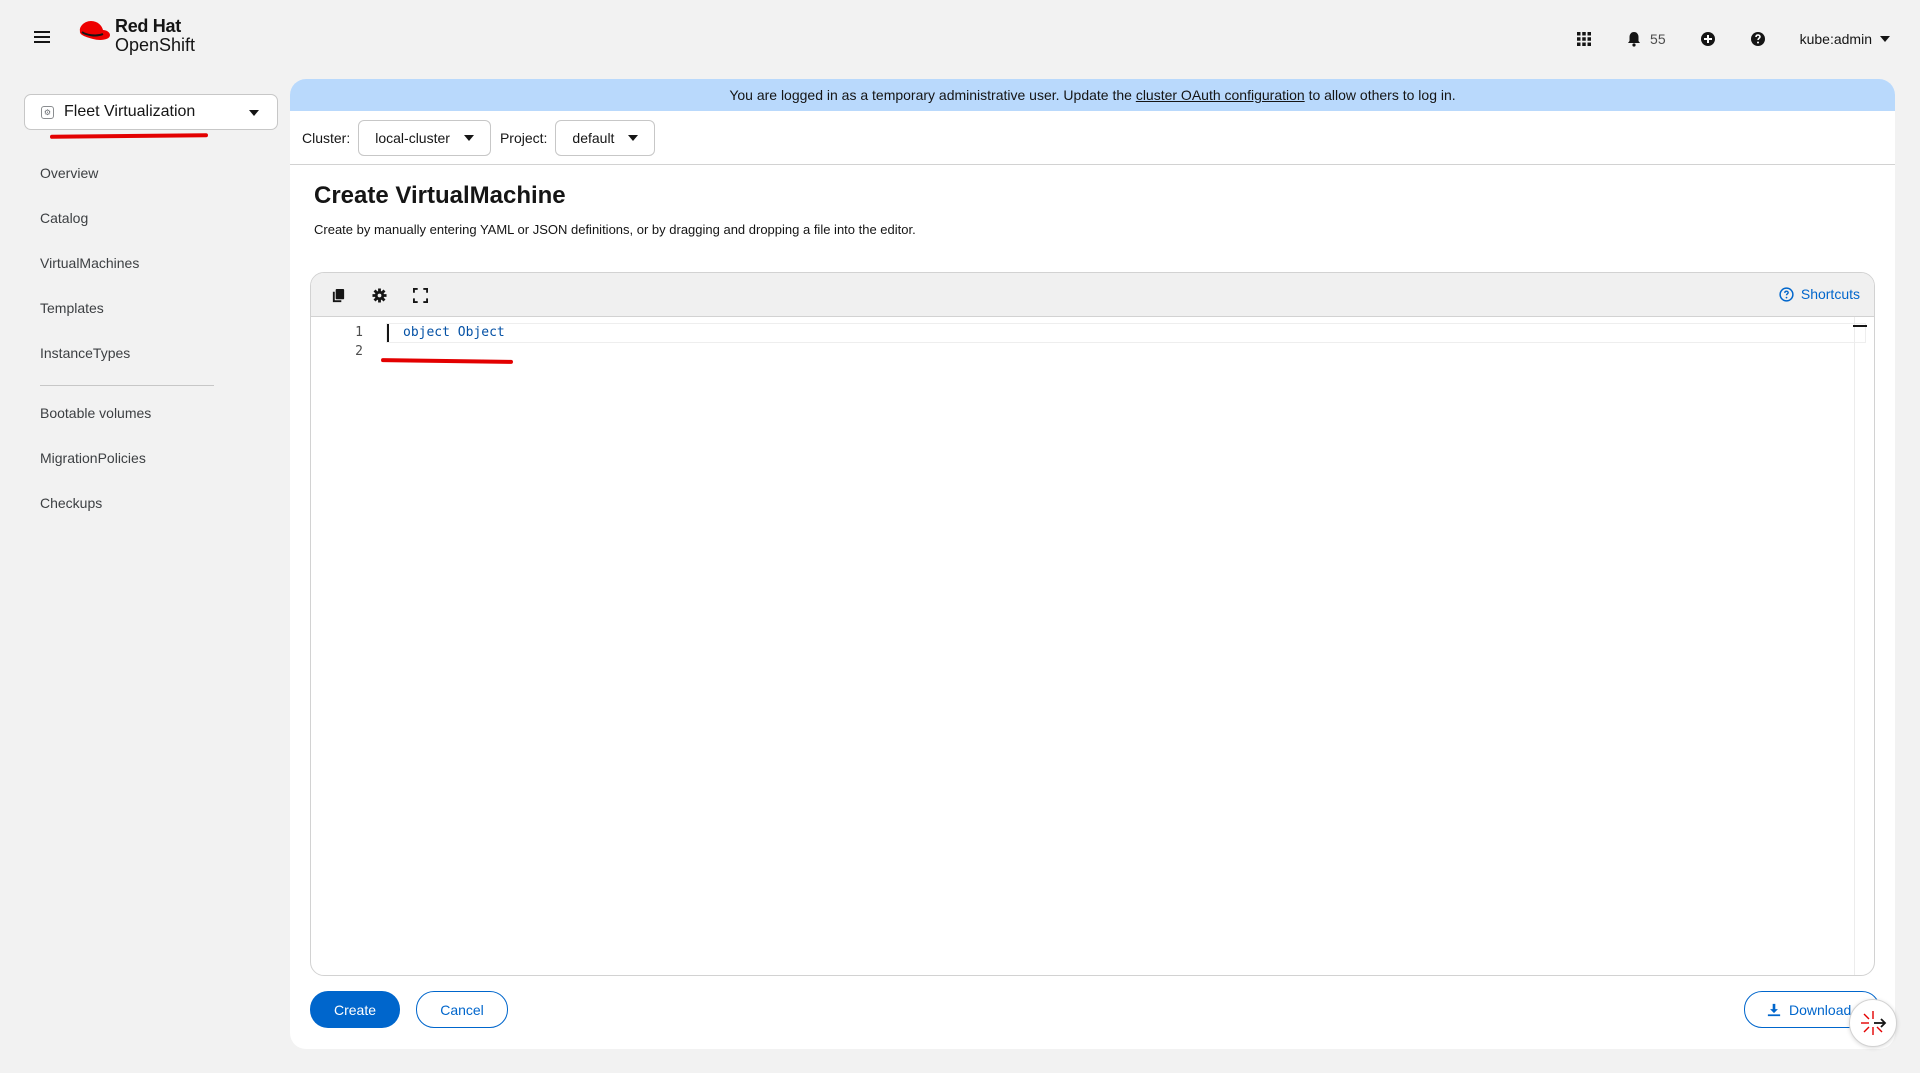 Image resolution: width=1920 pixels, height=1073 pixels. Describe the element at coordinates (1380, 95) in the screenshot. I see `banner-text-after: to allow others to log in.` at that location.